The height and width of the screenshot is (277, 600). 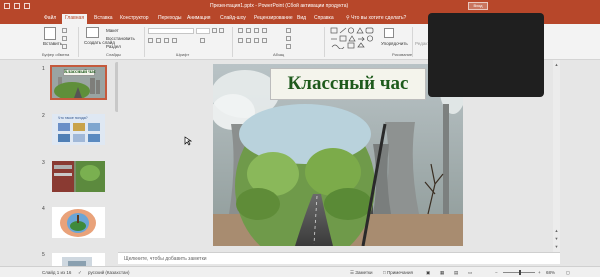 I want to click on paragraph-group-label: Абзац, so click(x=279, y=54).